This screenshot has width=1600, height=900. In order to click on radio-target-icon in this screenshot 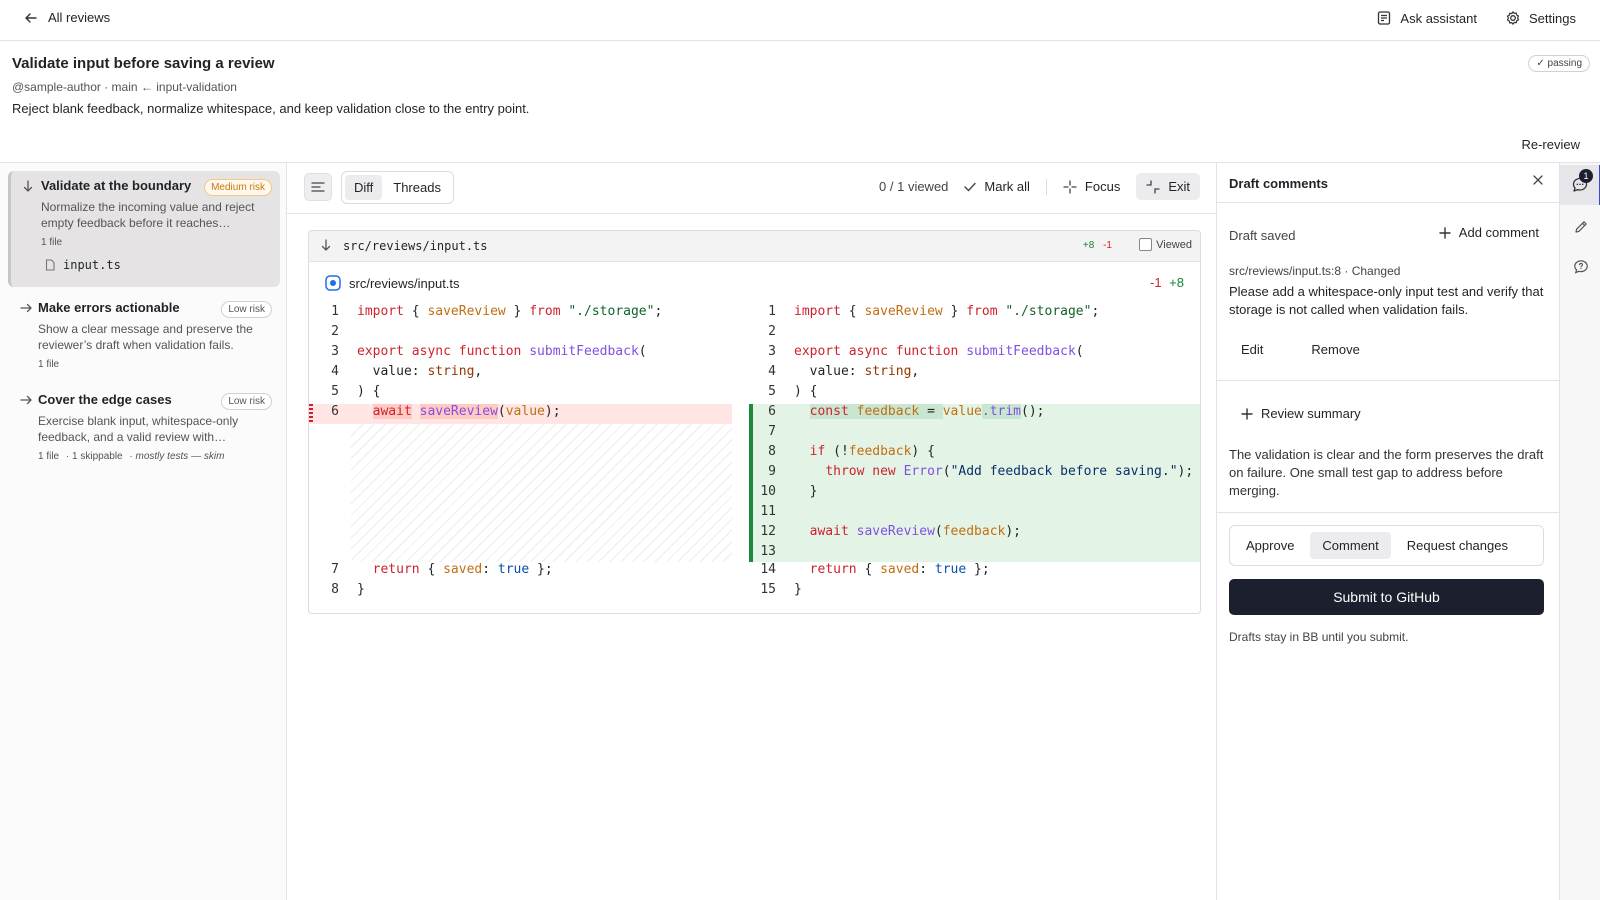, I will do `click(333, 283)`.